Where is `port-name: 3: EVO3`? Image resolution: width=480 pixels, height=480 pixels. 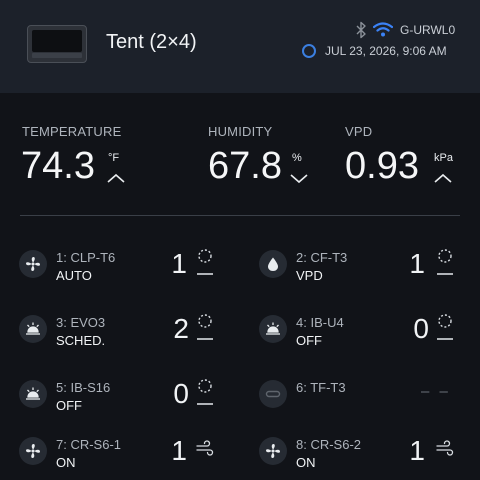
port-name: 3: EVO3 is located at coordinates (81, 322).